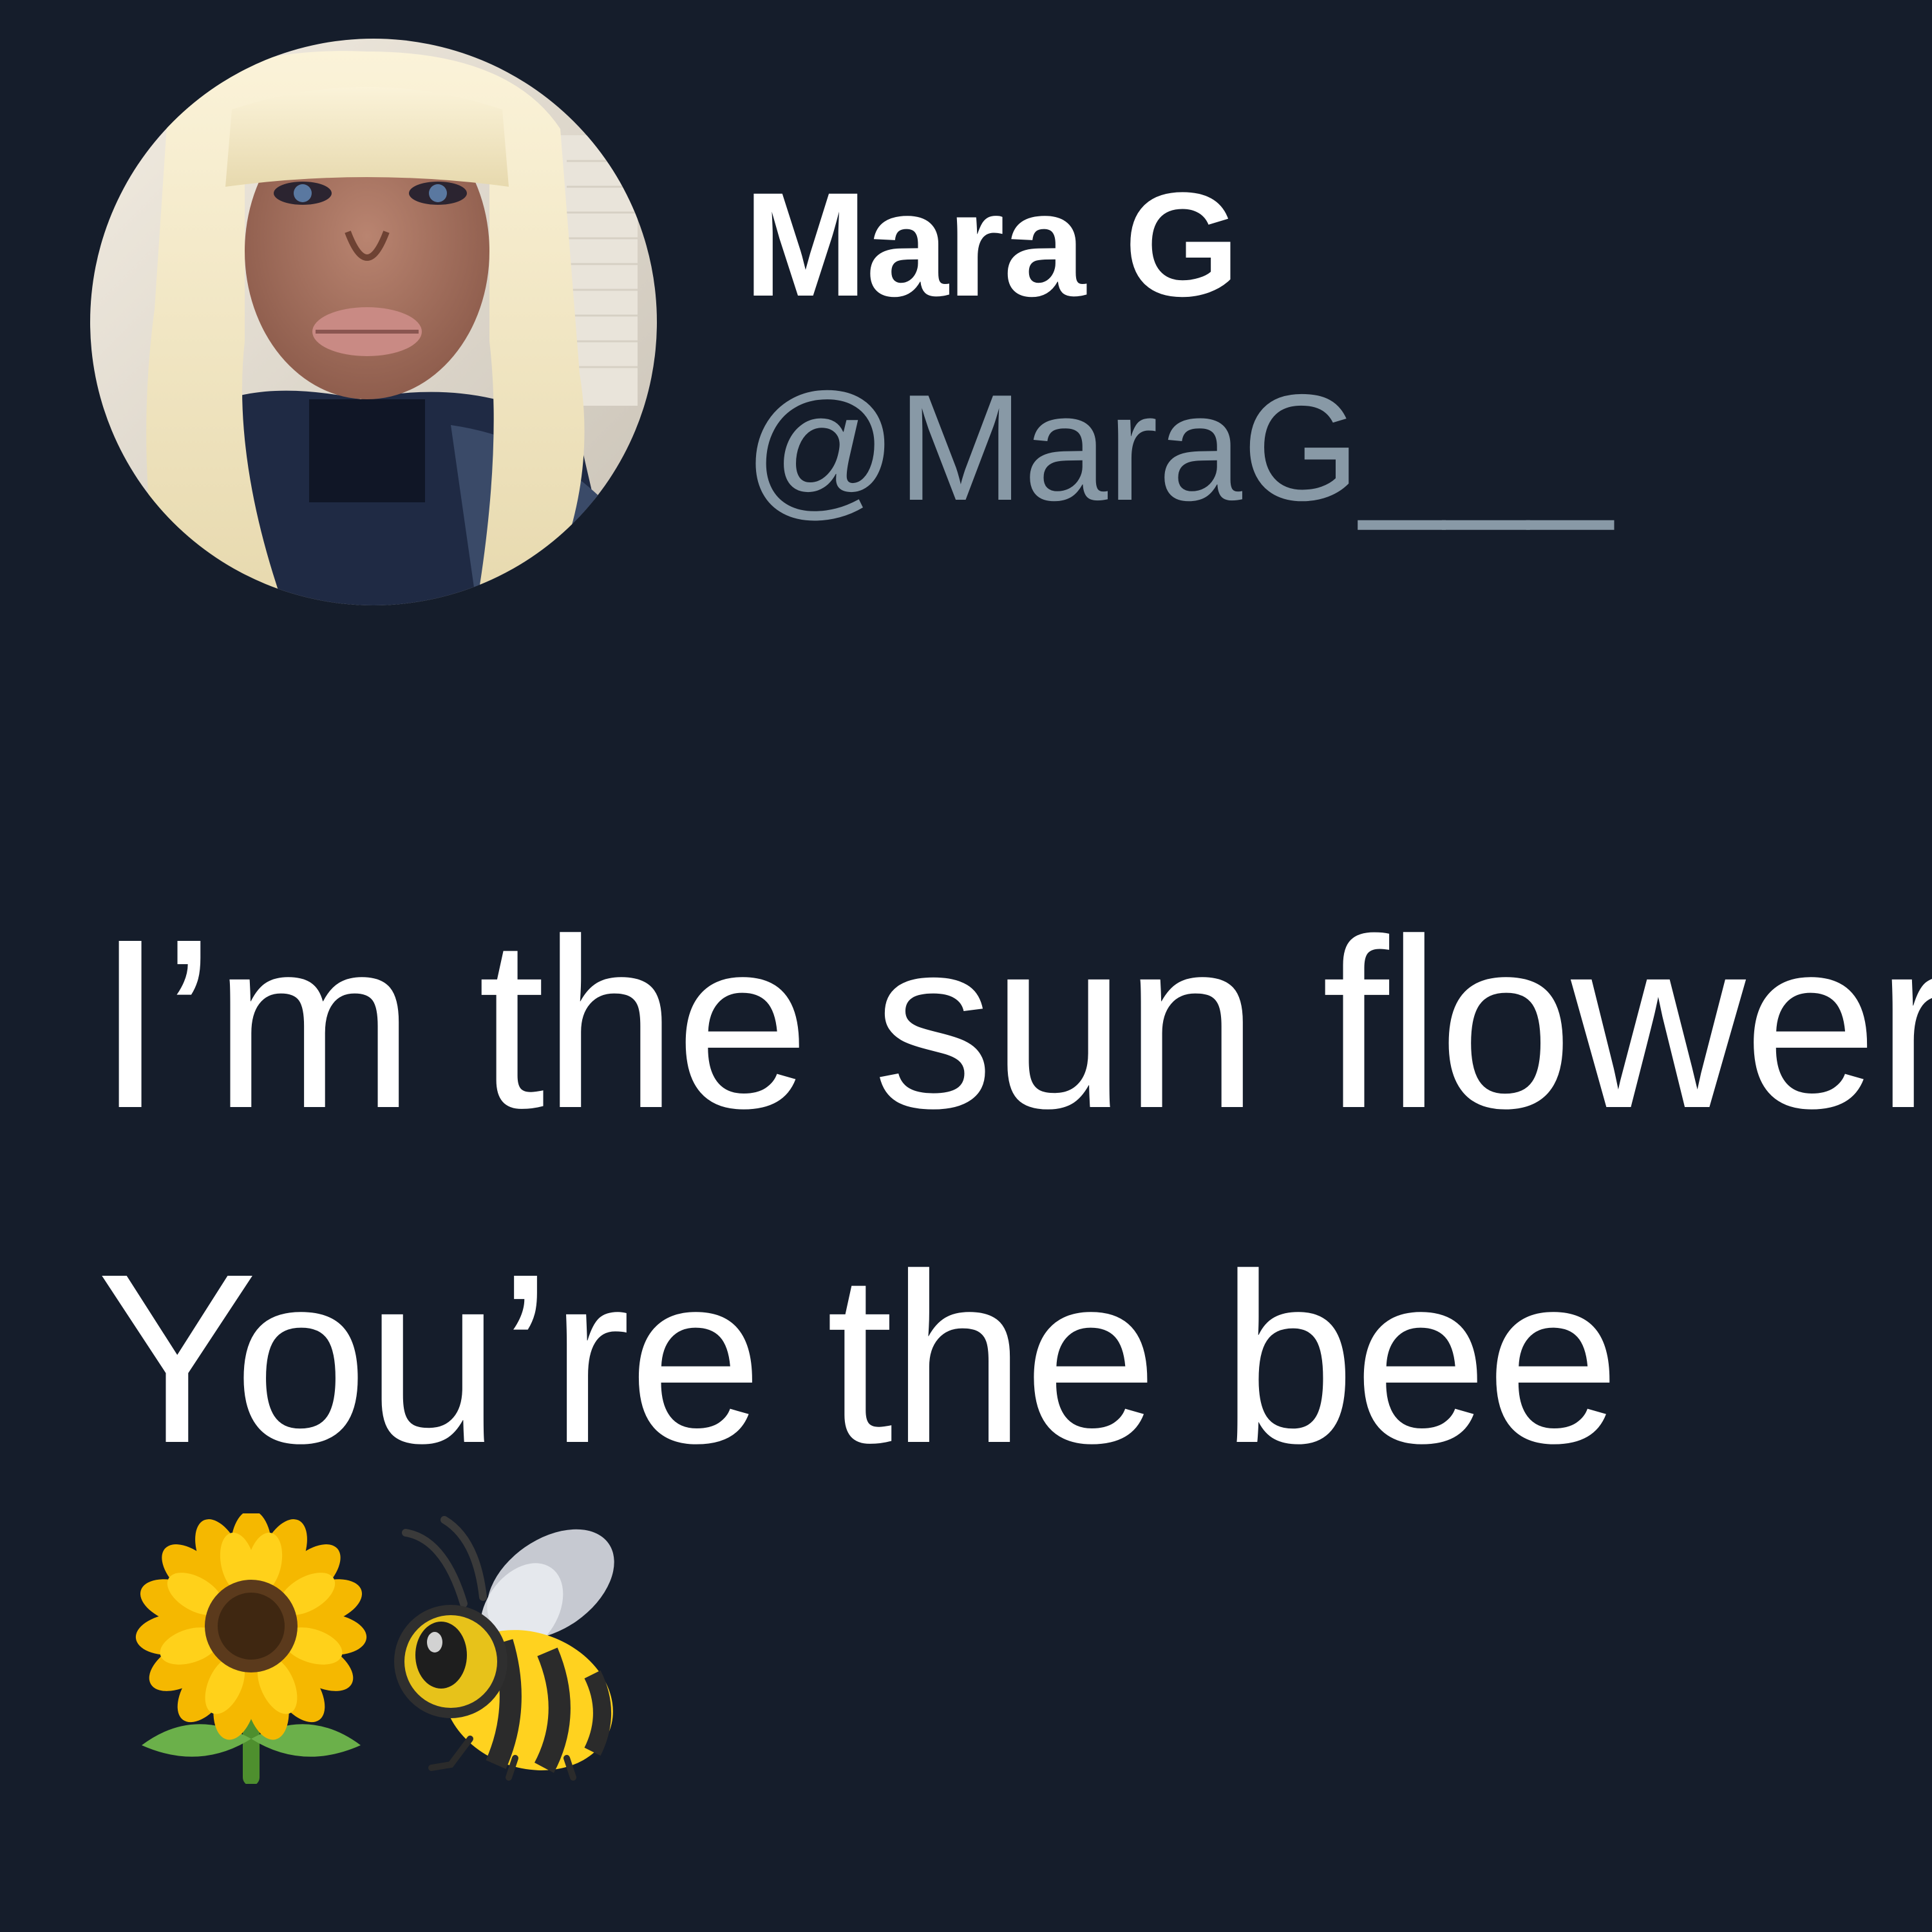 This screenshot has width=1932, height=1932. What do you see at coordinates (858, 1358) in the screenshot?
I see `tweet-text-line-2: You’re the bee` at bounding box center [858, 1358].